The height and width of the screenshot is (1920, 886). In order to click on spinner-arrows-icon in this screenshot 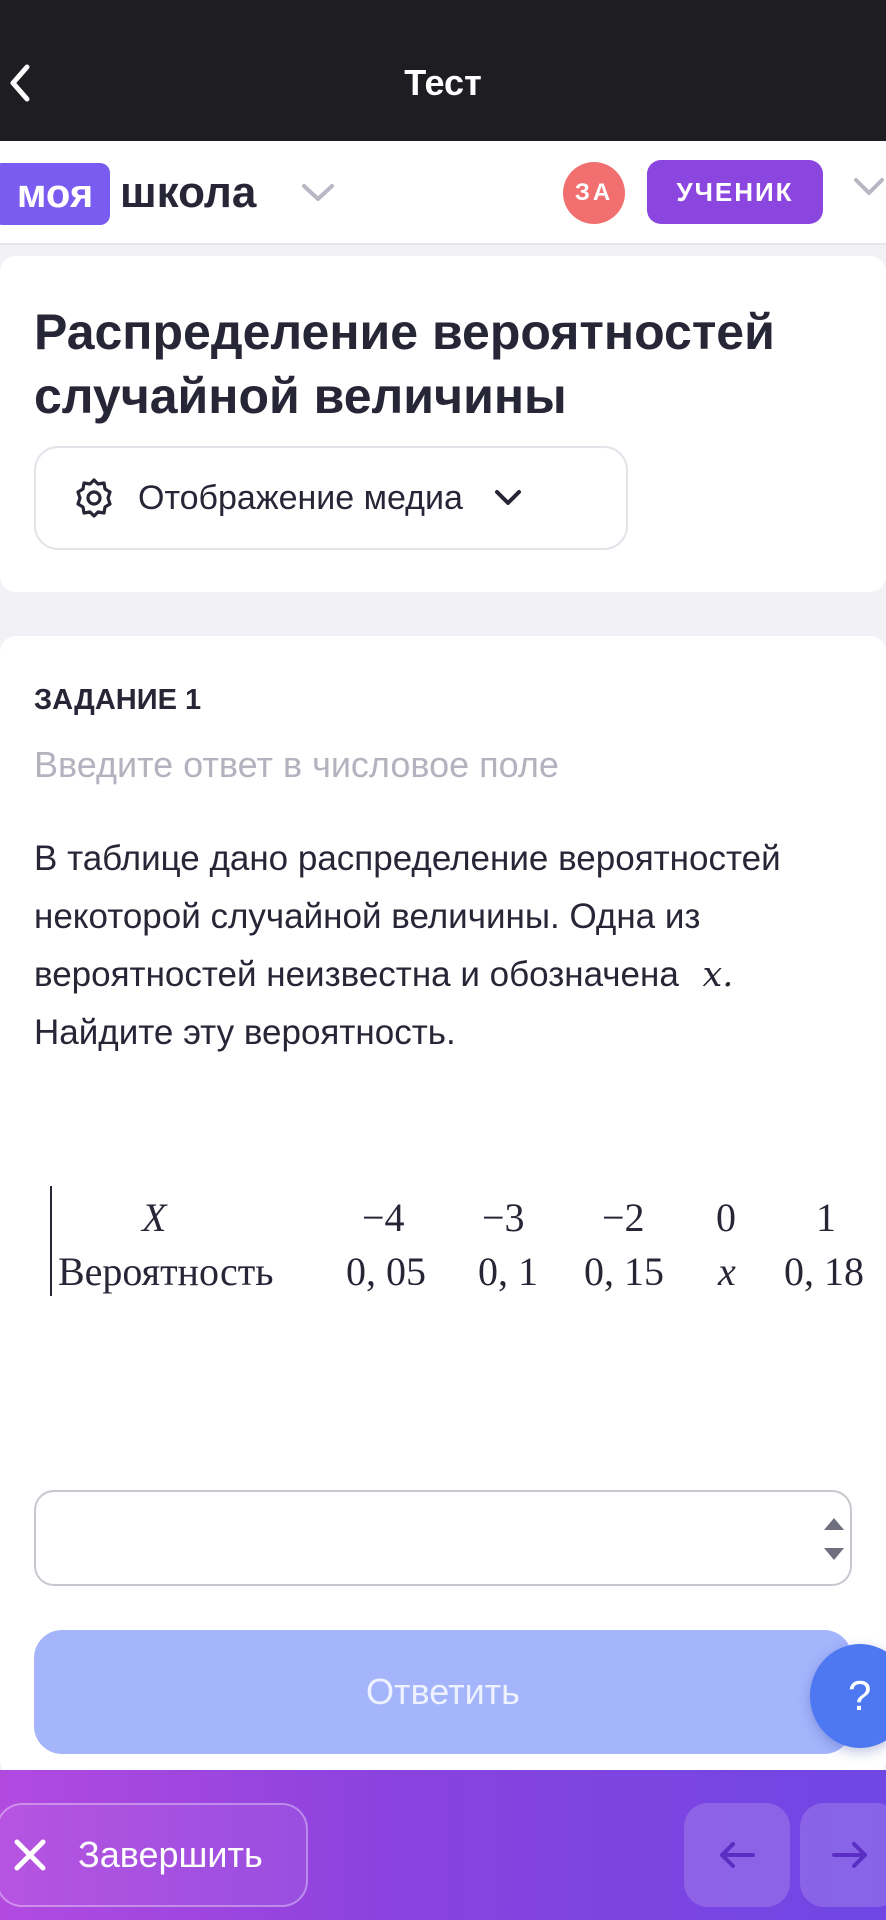, I will do `click(834, 1539)`.